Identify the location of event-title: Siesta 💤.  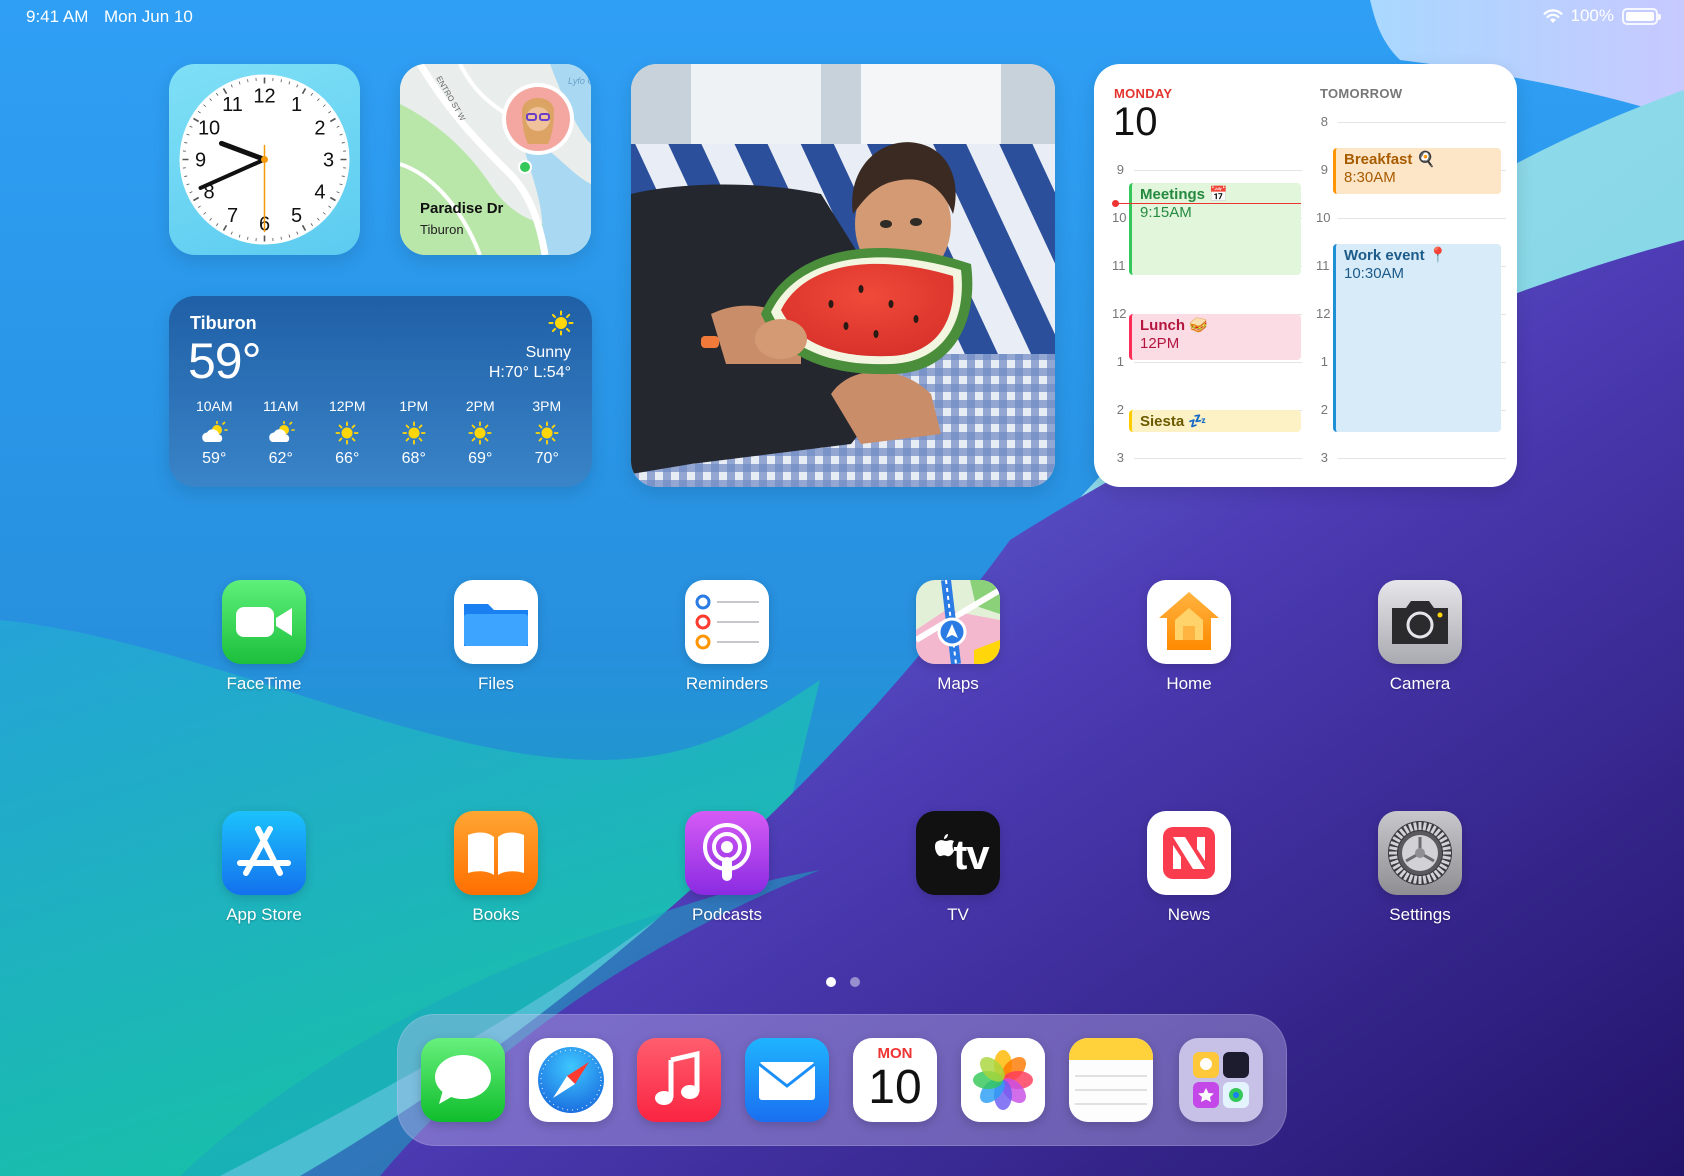
(1174, 421).